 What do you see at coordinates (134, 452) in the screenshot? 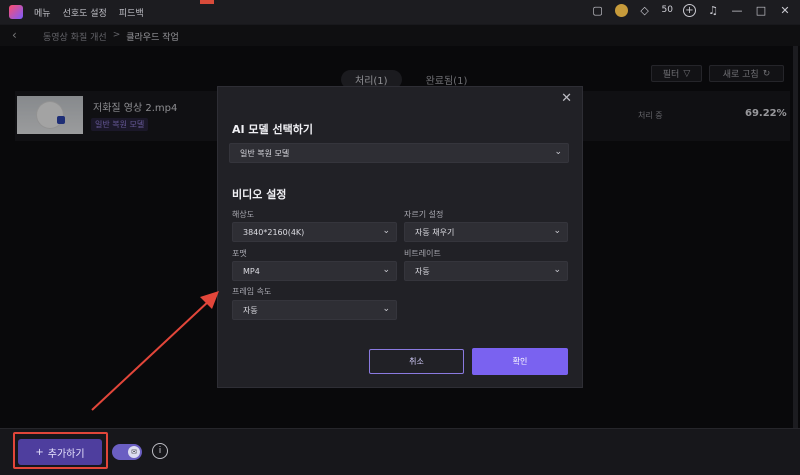
I see `mail-icon: ✉` at bounding box center [134, 452].